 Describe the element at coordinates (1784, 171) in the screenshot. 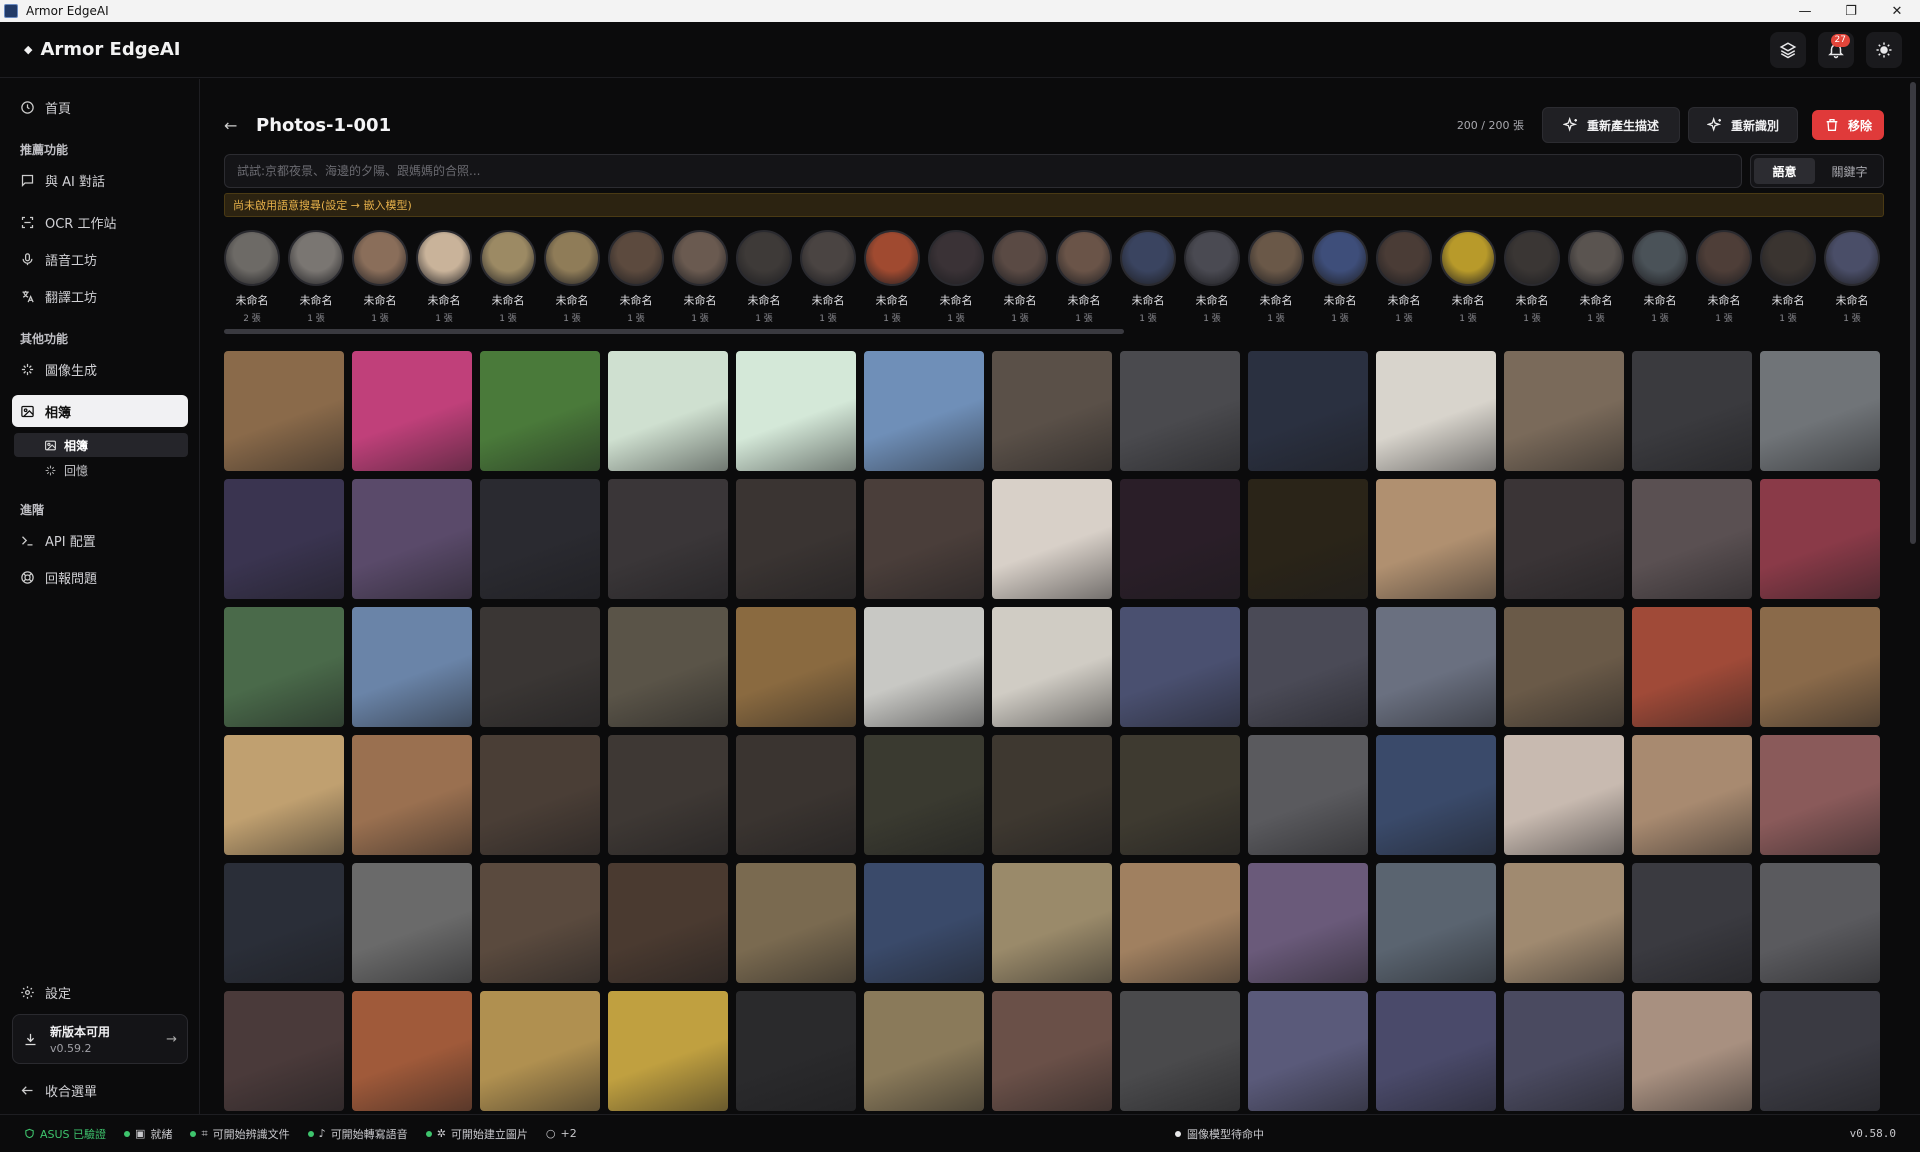

I see `mode-semantic-tab: 語意` at that location.